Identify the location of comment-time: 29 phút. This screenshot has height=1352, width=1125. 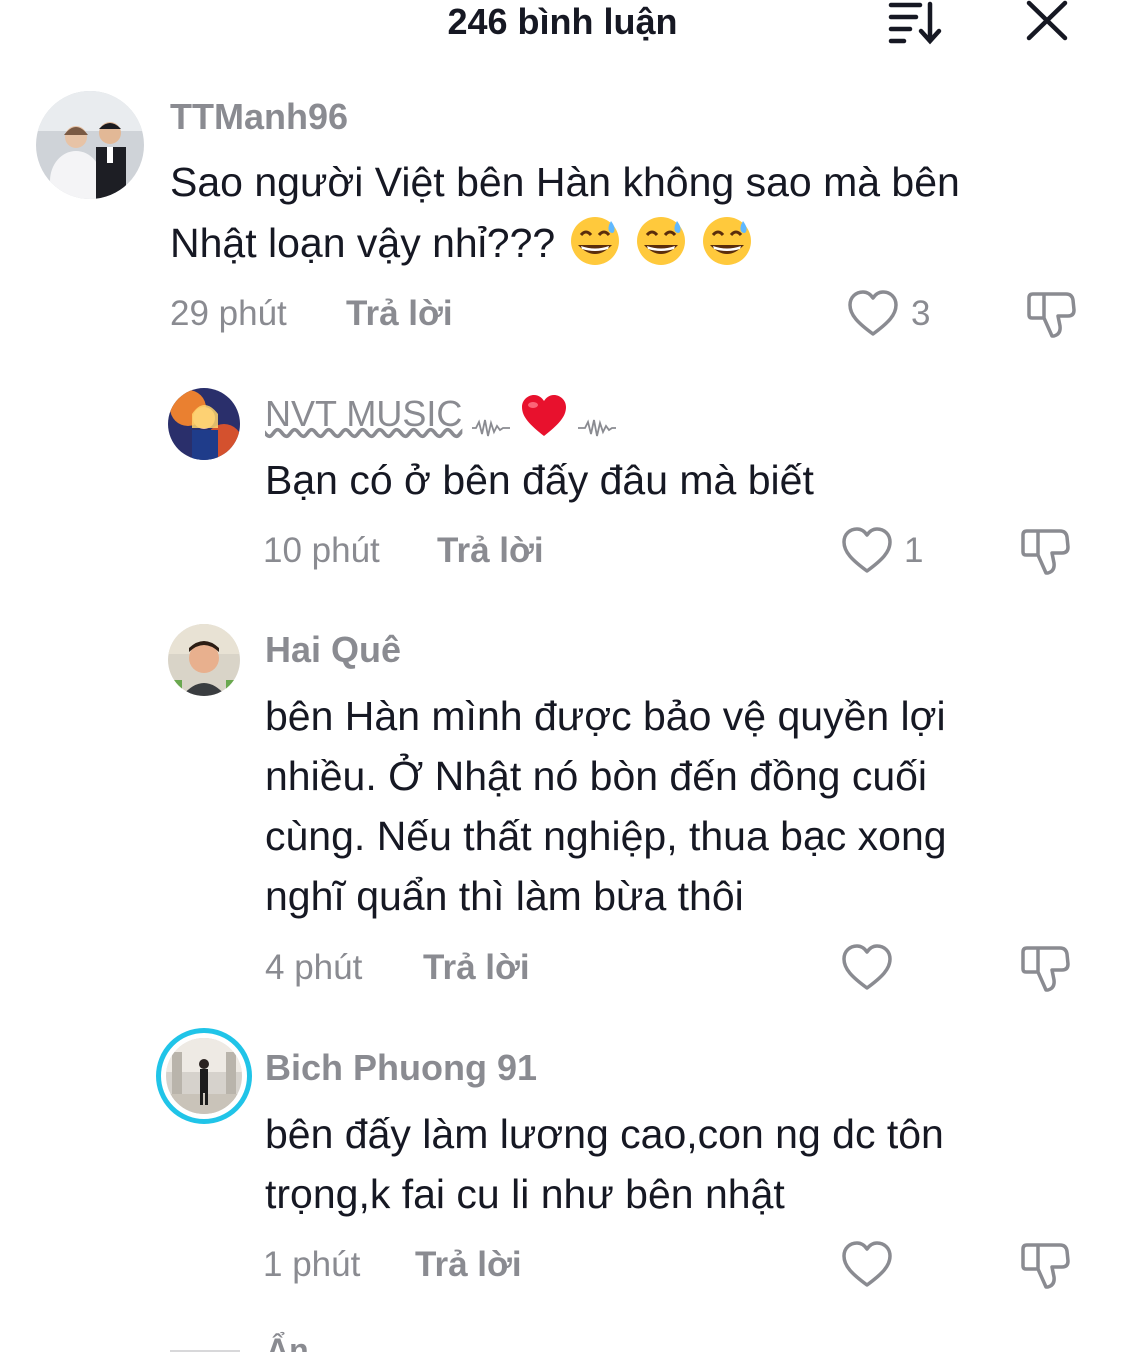
(228, 313).